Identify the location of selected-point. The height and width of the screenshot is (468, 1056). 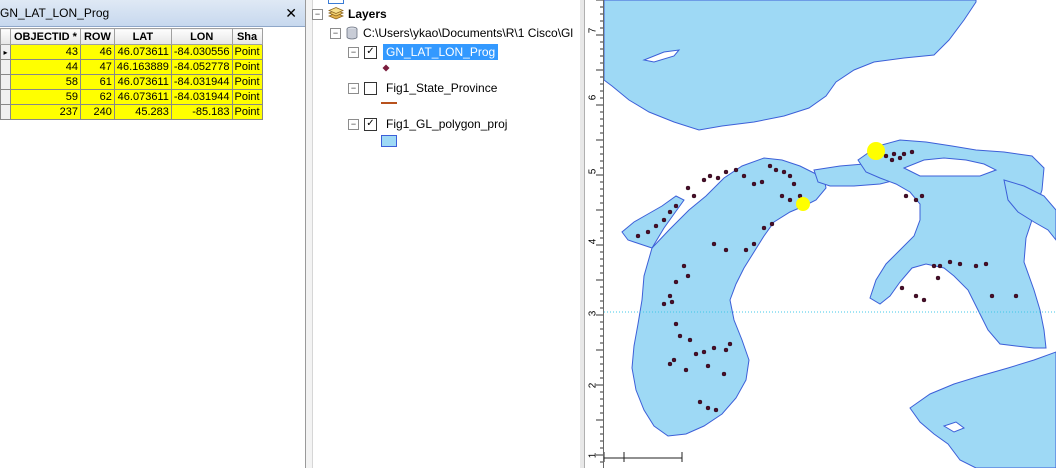
(803, 204).